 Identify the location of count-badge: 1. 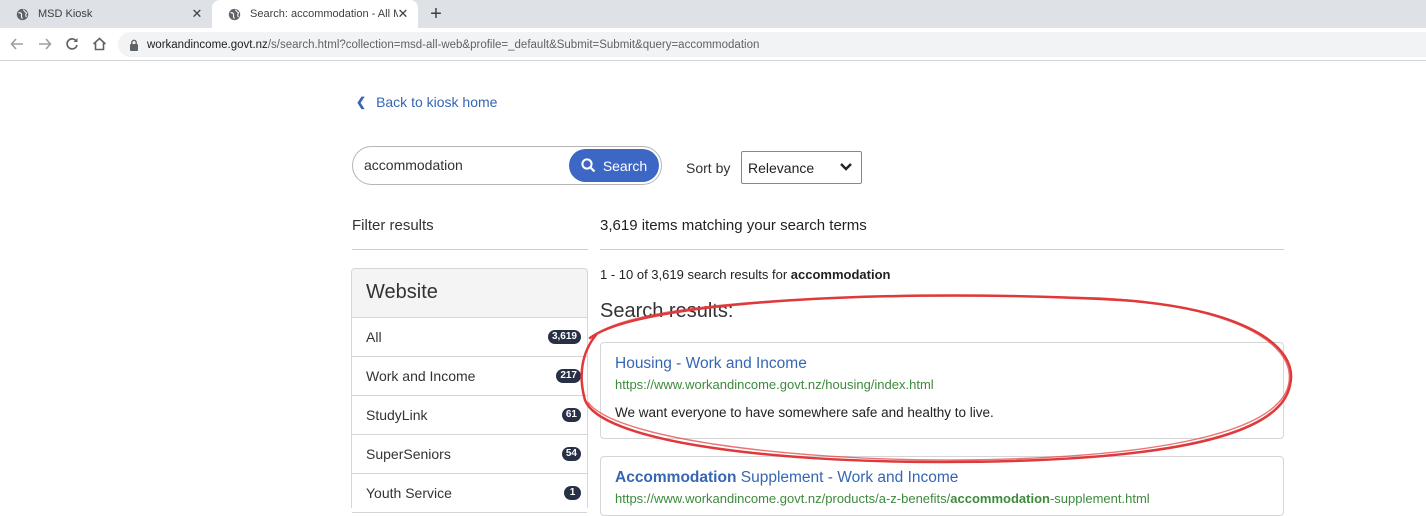
(572, 493).